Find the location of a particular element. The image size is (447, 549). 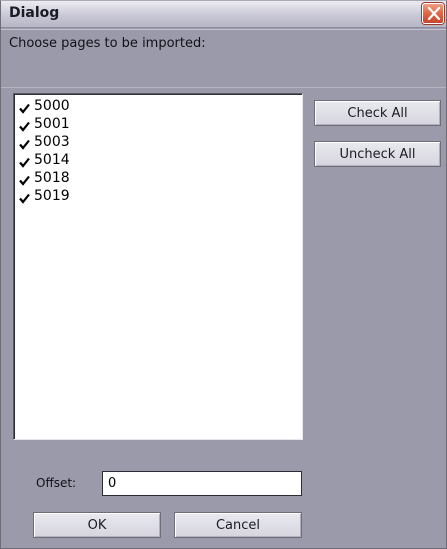

dialog-prompt: Choose pages to be imported: is located at coordinates (107, 43).